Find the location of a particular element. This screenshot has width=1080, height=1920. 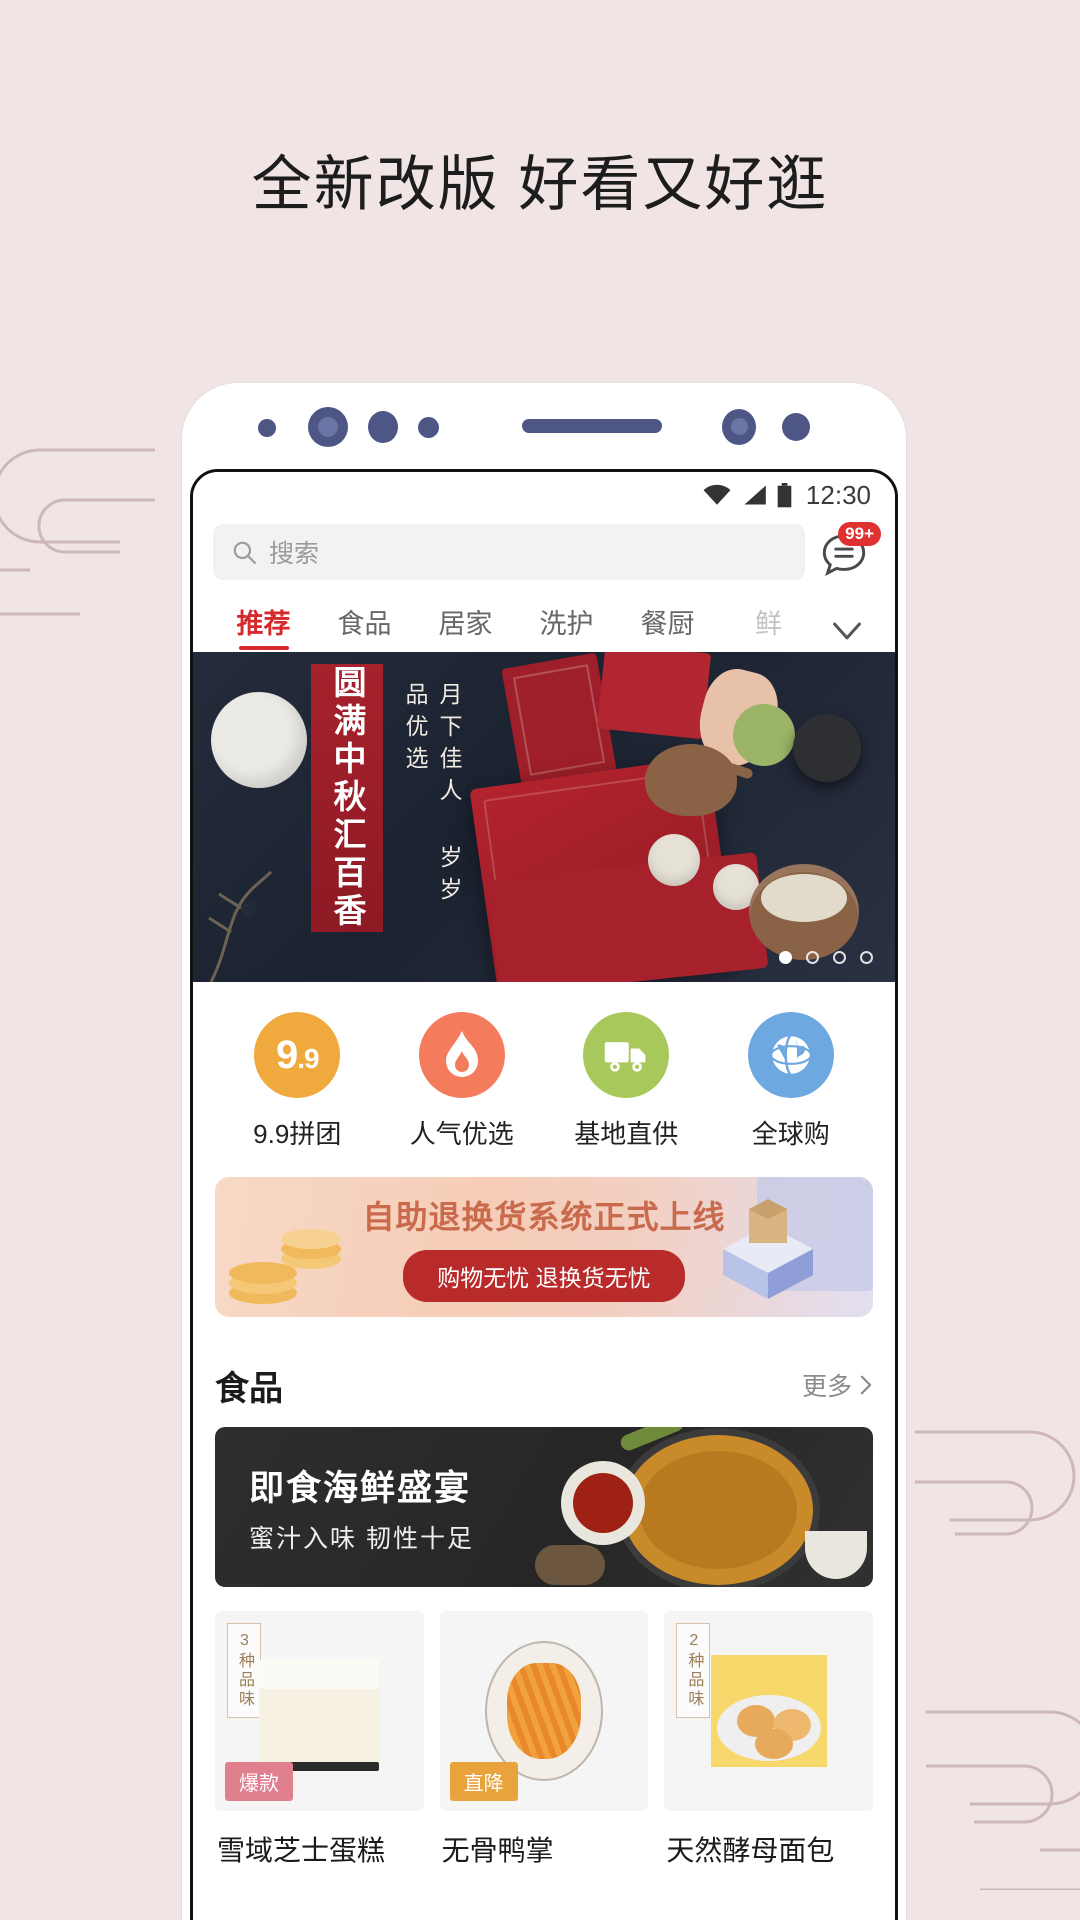

hero-sub-text: 月下佳人 岁岁品优选 is located at coordinates (432, 795).